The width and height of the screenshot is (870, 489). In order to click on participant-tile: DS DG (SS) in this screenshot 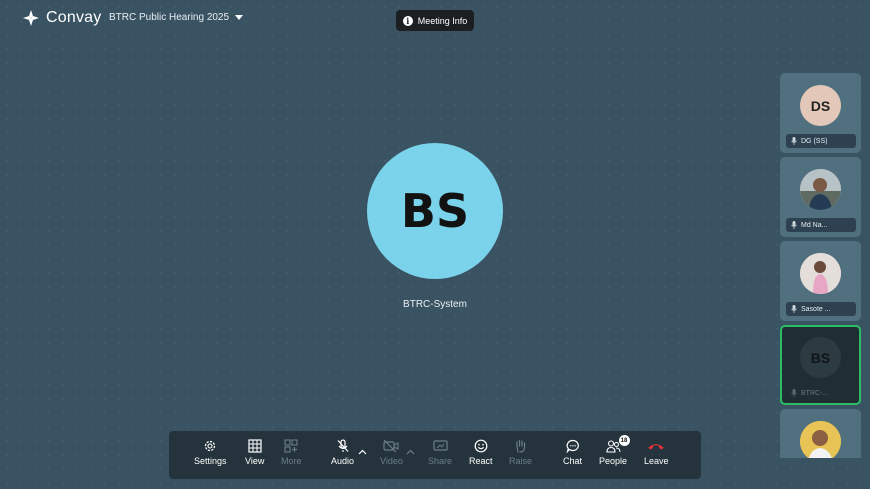, I will do `click(820, 113)`.